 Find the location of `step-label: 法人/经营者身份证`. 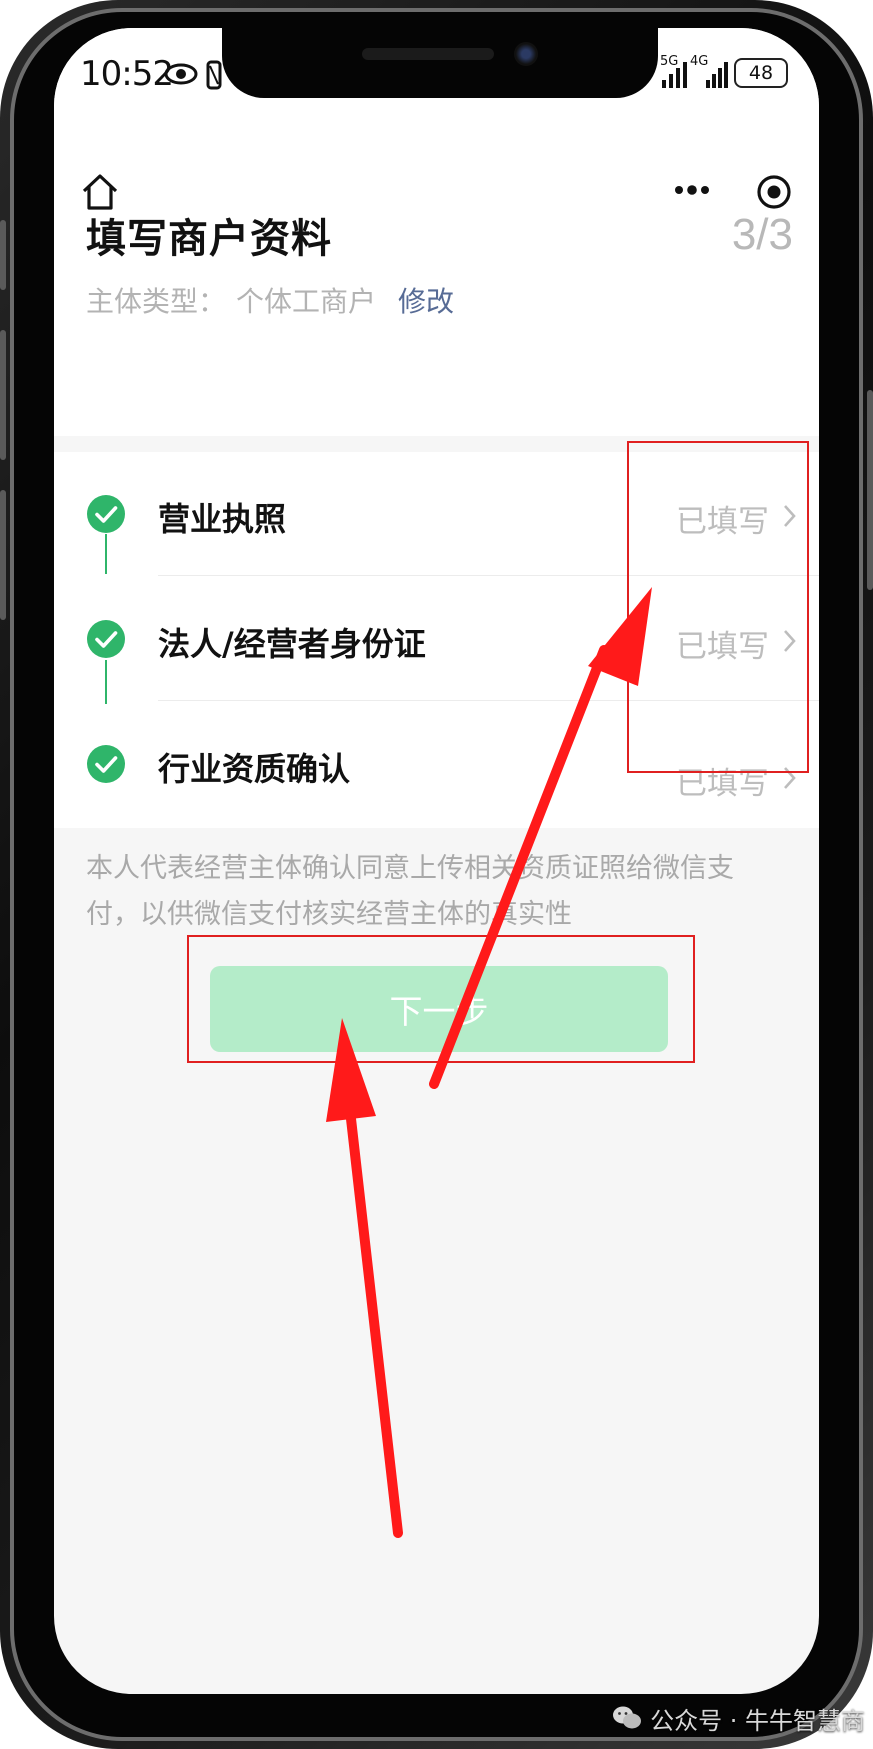

step-label: 法人/经营者身份证 is located at coordinates (292, 644).